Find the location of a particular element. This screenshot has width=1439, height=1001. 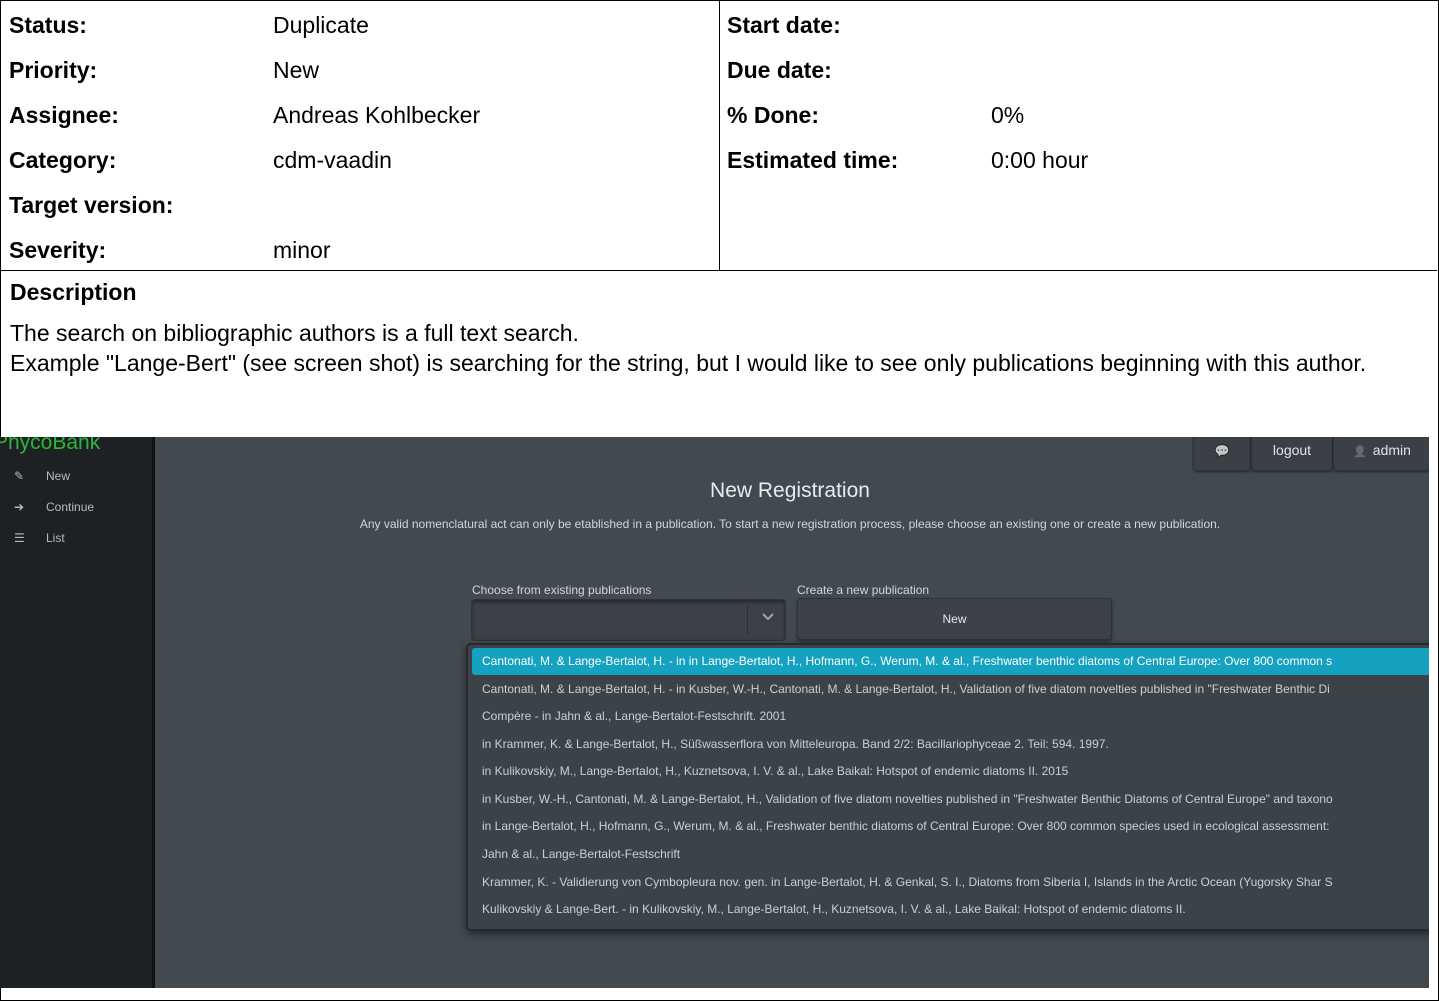

chat-icon: 💬 is located at coordinates (1222, 451).